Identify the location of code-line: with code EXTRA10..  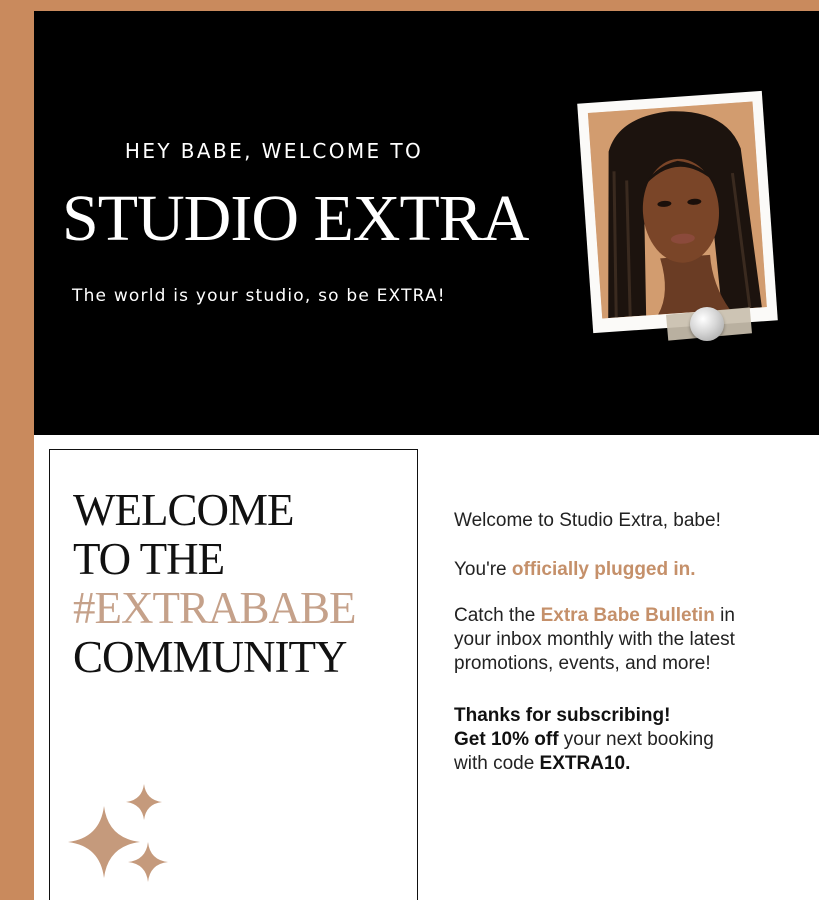
(636, 764).